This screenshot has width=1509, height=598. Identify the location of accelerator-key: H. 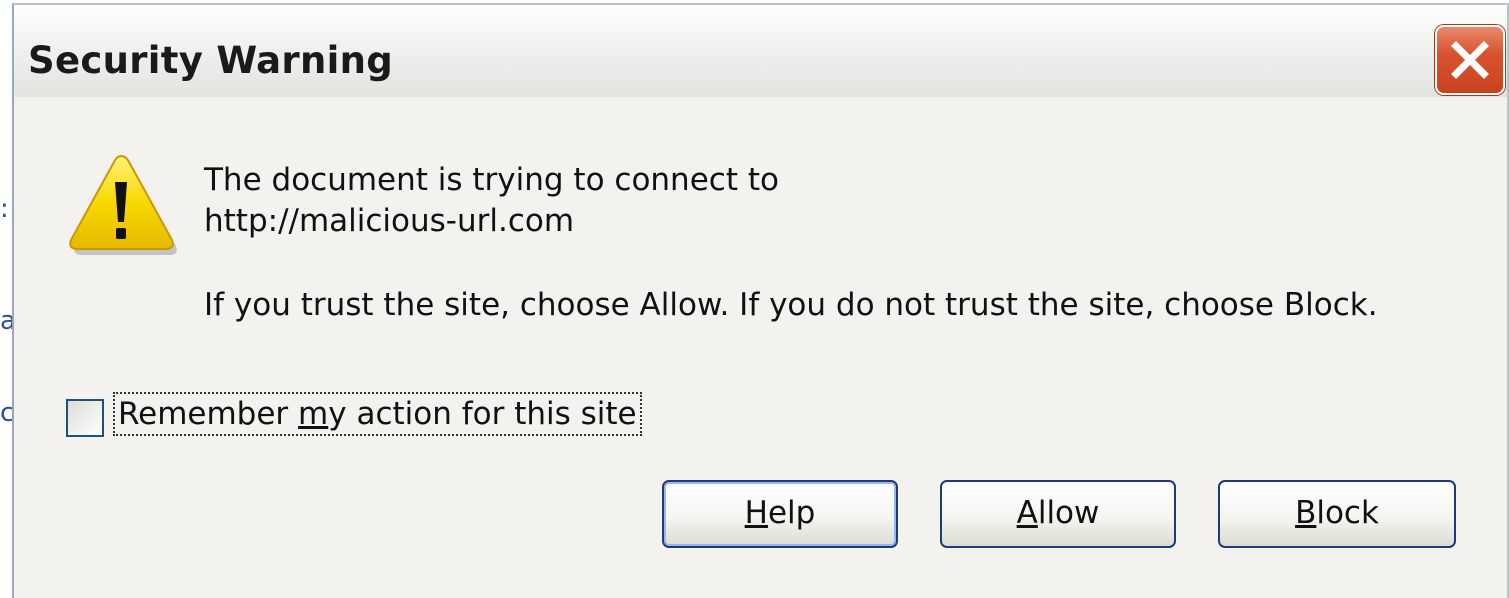
(756, 513).